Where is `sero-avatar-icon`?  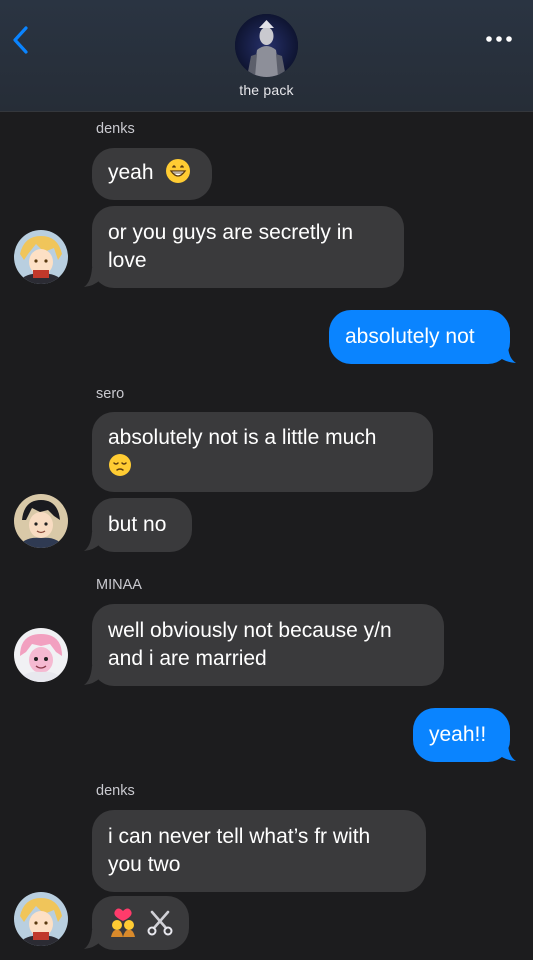 sero-avatar-icon is located at coordinates (41, 521).